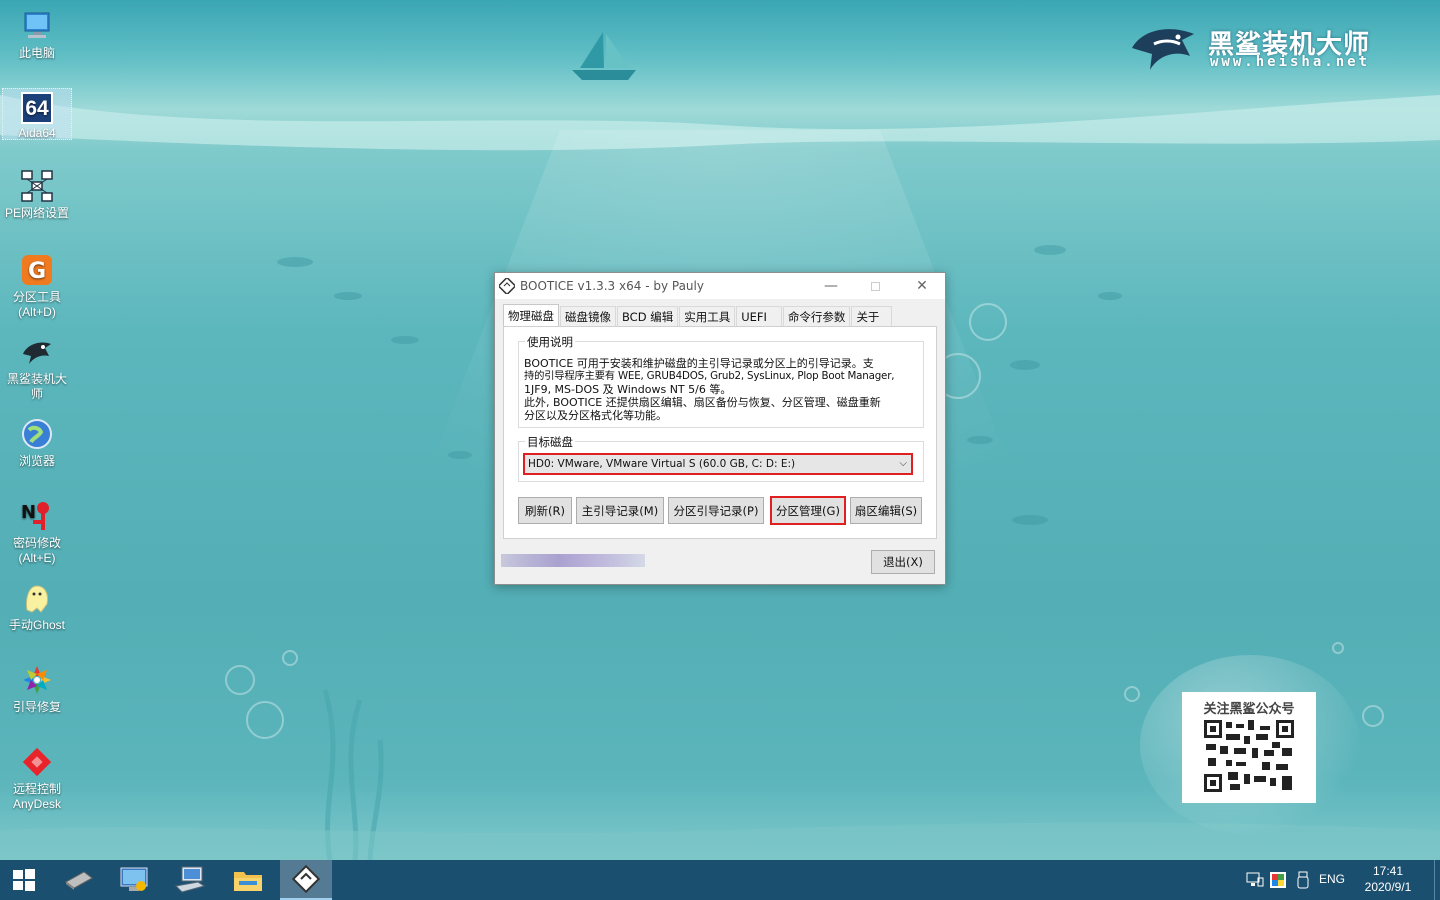 This screenshot has height=900, width=1440. I want to click on taskbar-app-disk, so click(78, 880).